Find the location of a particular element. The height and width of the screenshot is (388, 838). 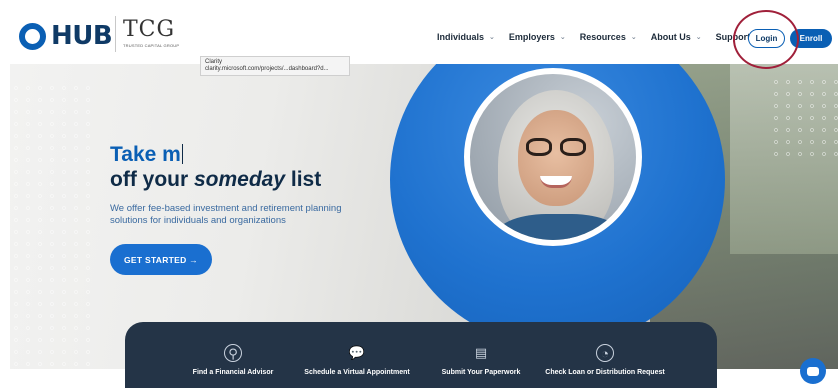

headline-typed-text: Take m is located at coordinates (145, 154).